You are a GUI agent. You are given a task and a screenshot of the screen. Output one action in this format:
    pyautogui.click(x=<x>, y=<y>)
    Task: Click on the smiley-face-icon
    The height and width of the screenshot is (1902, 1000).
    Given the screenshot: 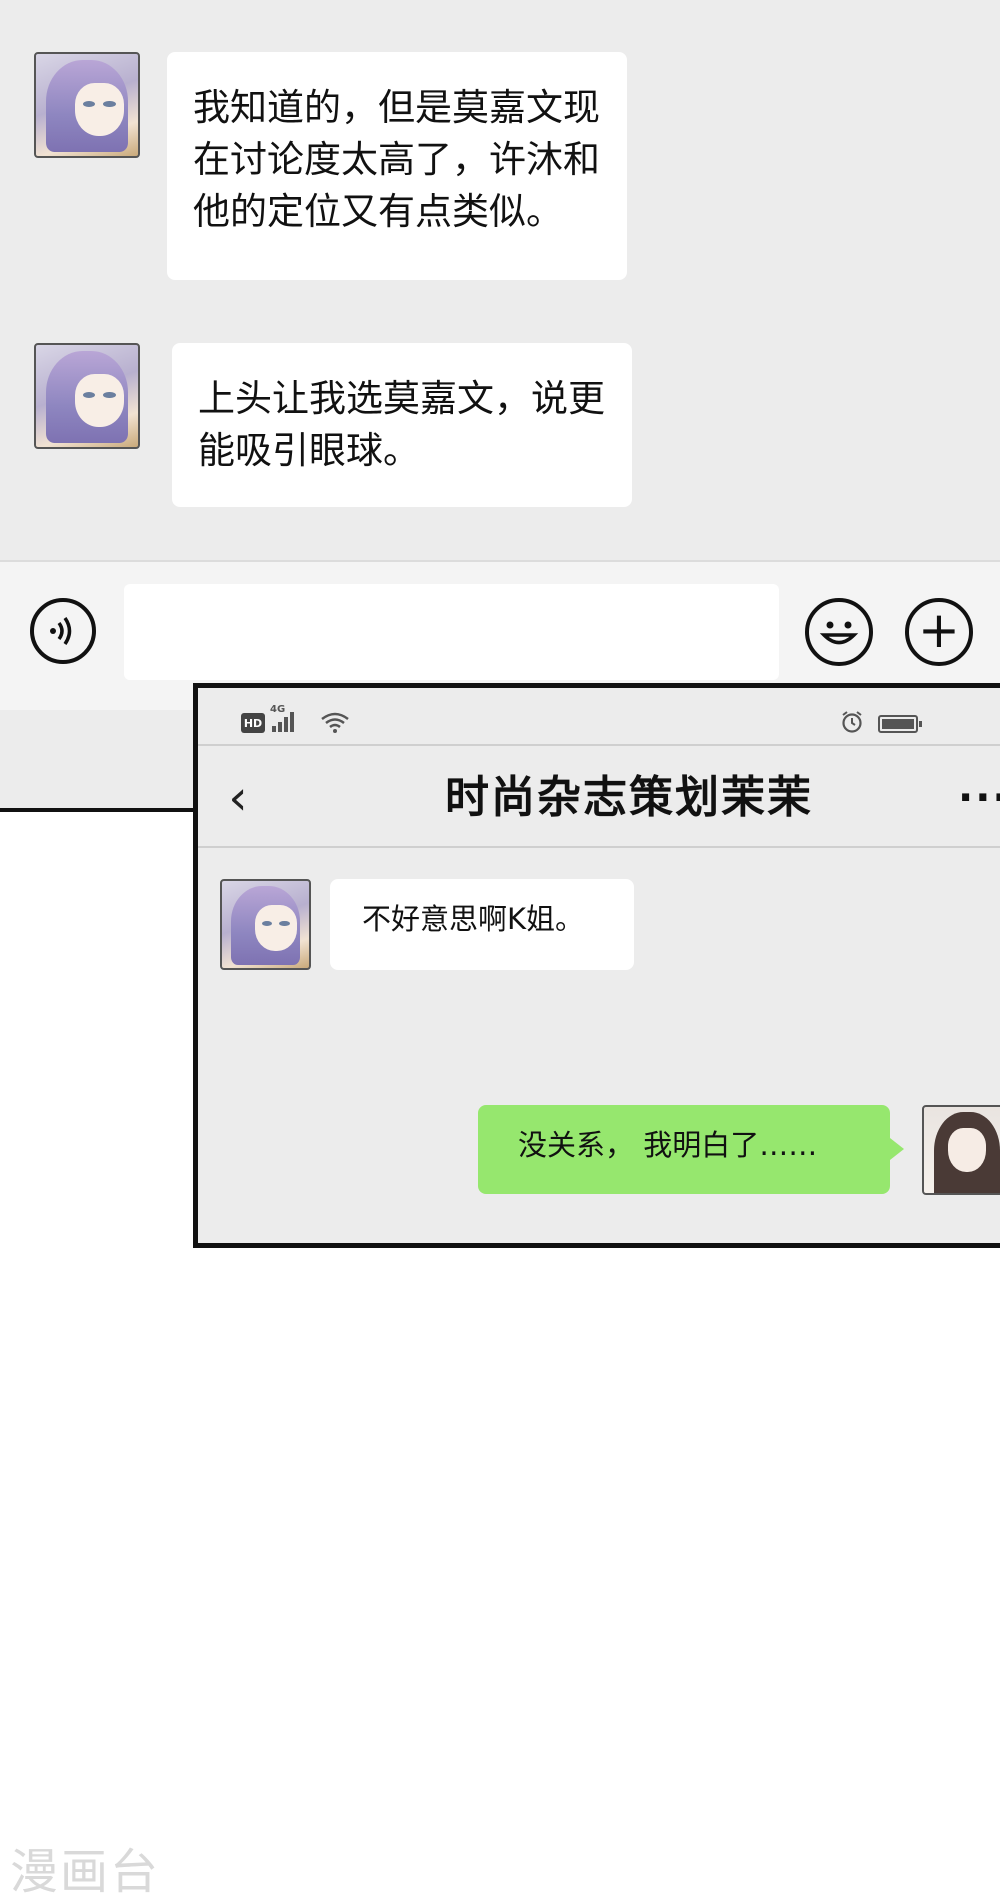 What is the action you would take?
    pyautogui.click(x=839, y=633)
    